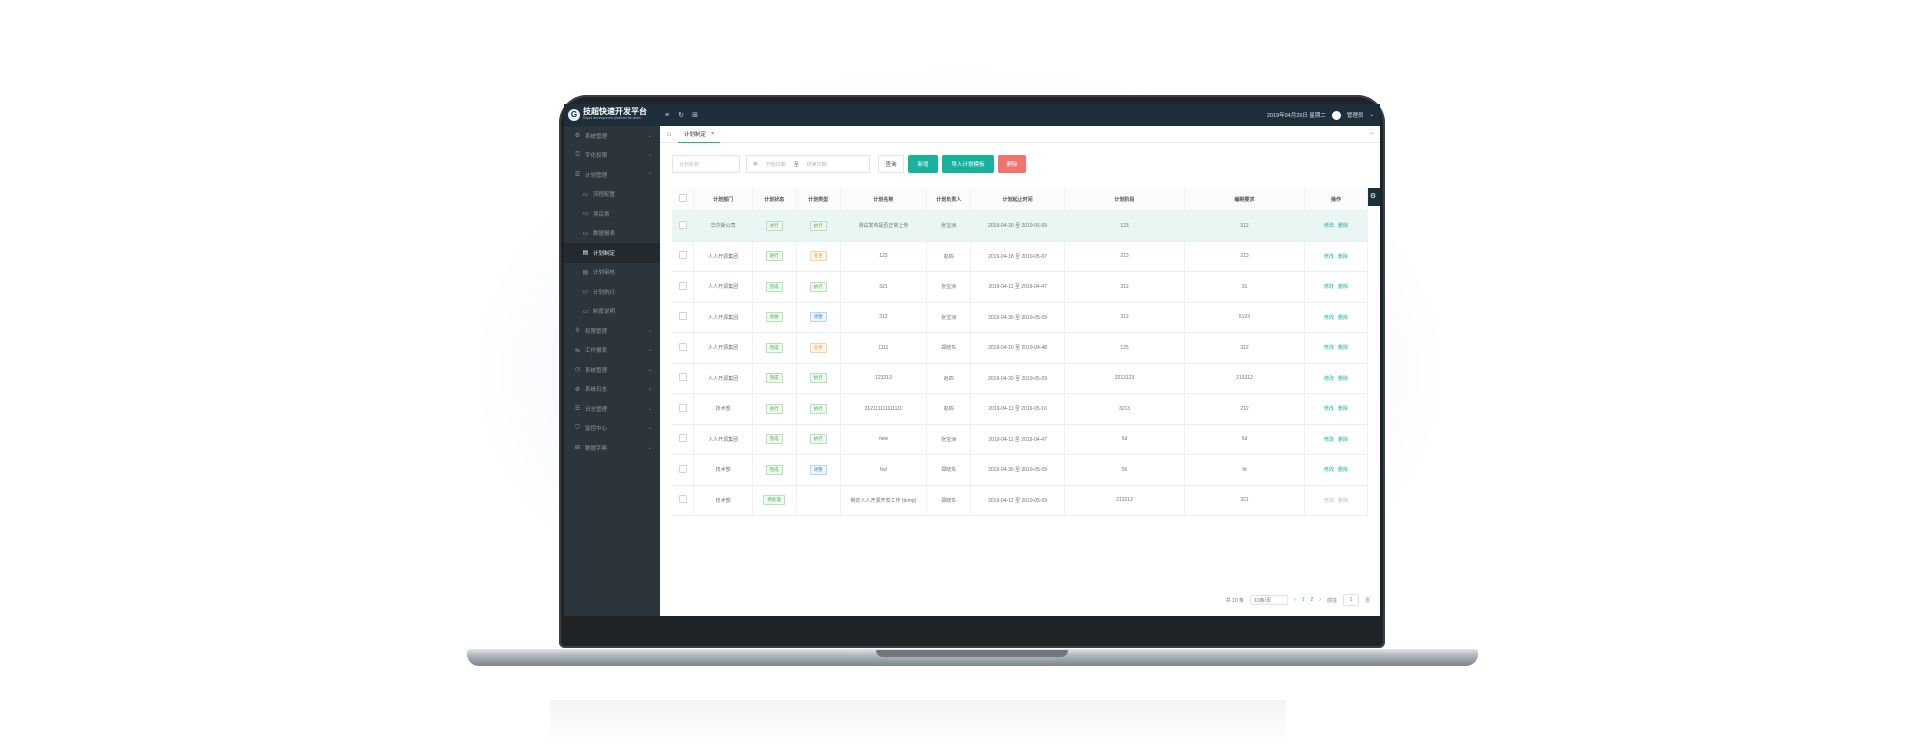 The image size is (1920, 755). Describe the element at coordinates (1303, 600) in the screenshot. I see `page-1: 1` at that location.